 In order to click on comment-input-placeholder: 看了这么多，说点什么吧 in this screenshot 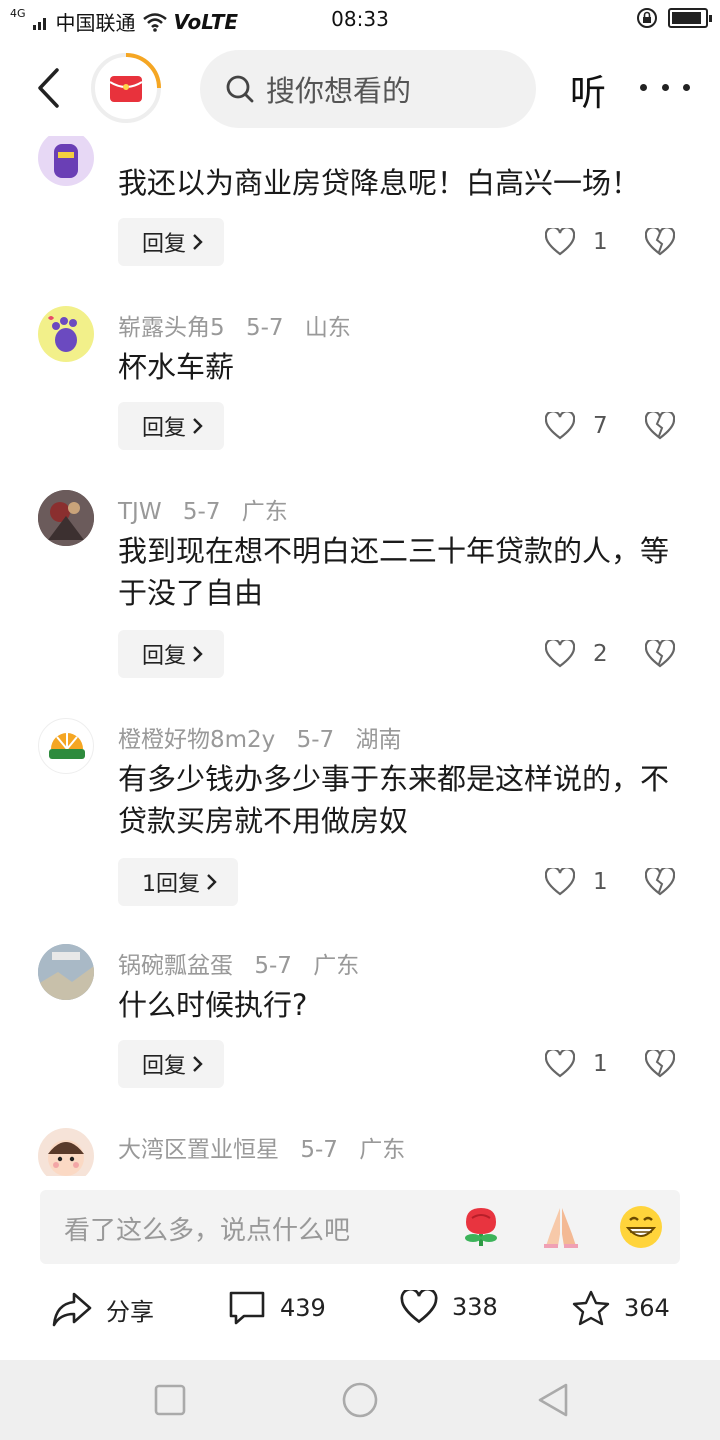, I will do `click(207, 1231)`.